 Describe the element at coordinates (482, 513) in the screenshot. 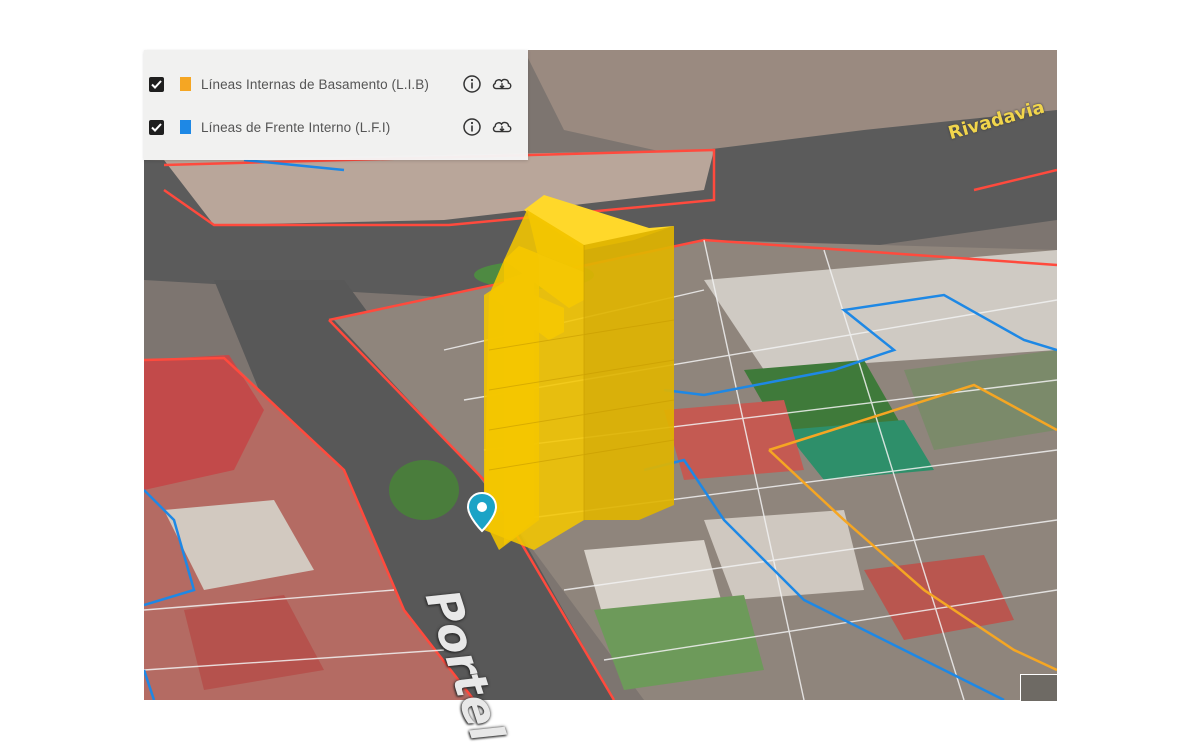

I see `map-pin-icon` at that location.